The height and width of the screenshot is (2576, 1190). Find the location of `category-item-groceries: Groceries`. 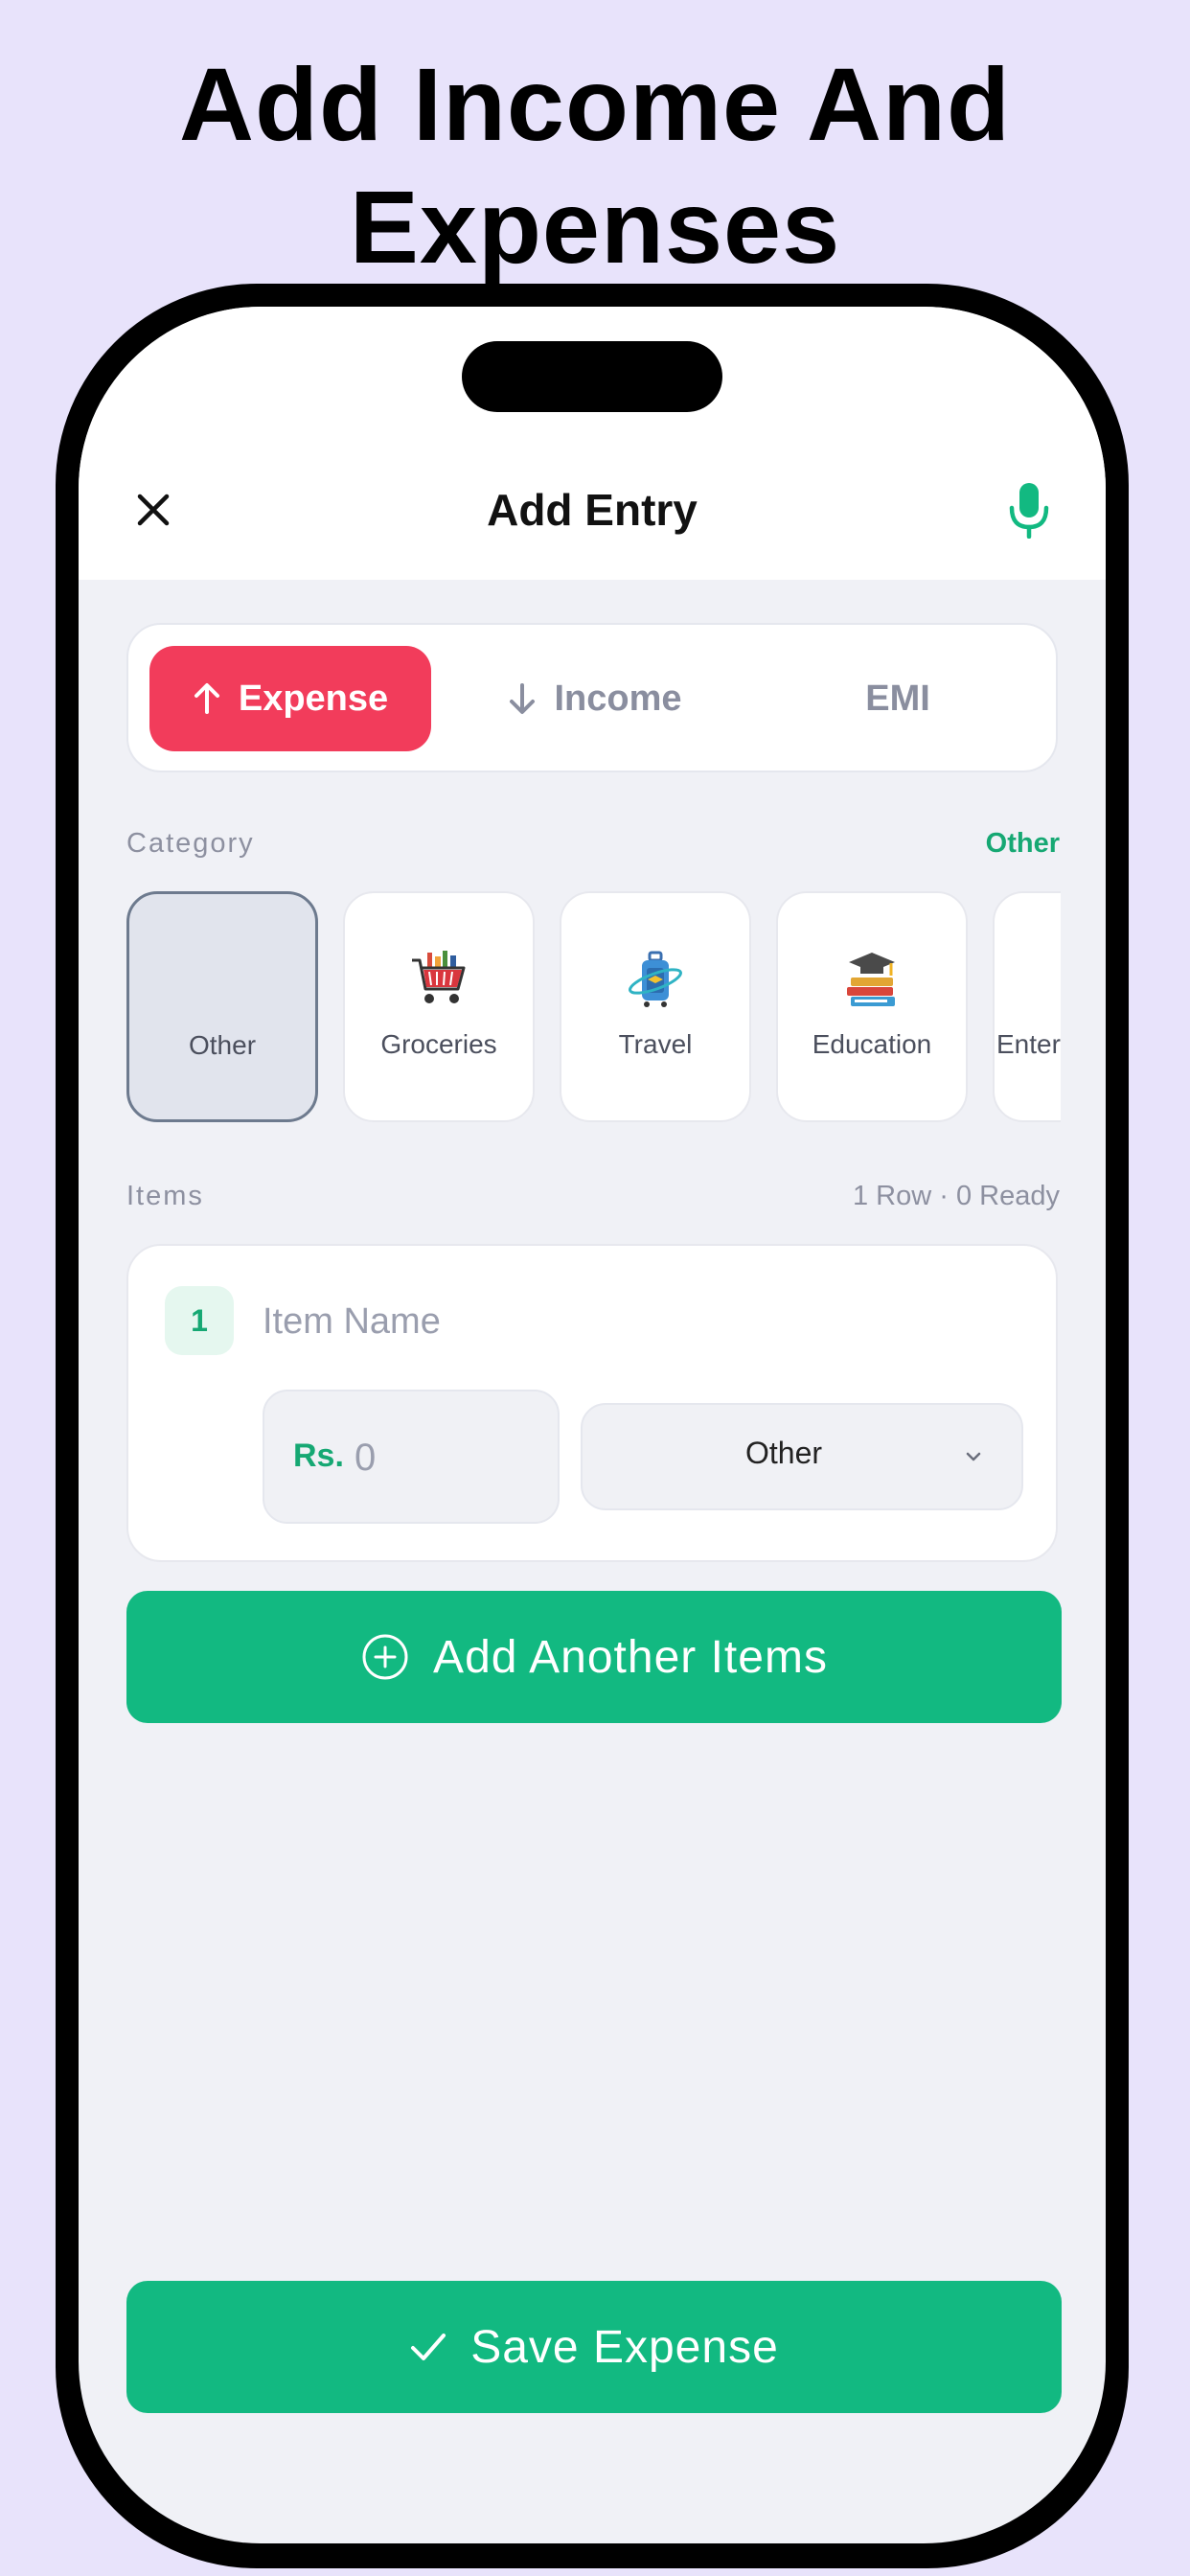

category-item-groceries: Groceries is located at coordinates (439, 1006).